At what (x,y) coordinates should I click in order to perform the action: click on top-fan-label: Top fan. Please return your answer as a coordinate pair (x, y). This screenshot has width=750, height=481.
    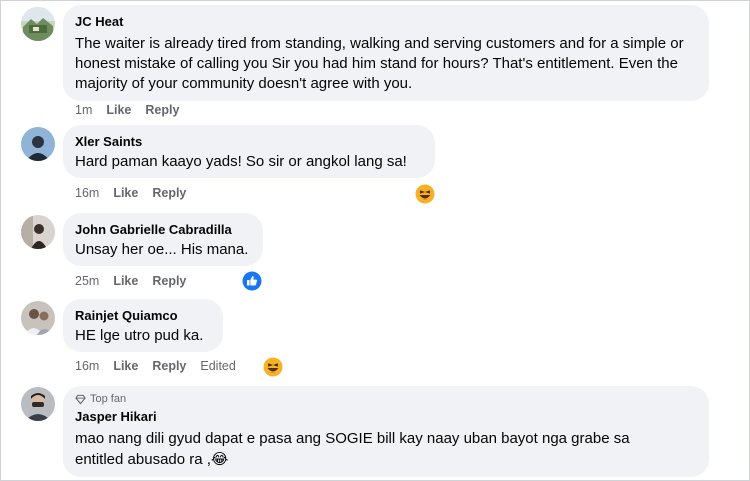
    Looking at the image, I should click on (108, 399).